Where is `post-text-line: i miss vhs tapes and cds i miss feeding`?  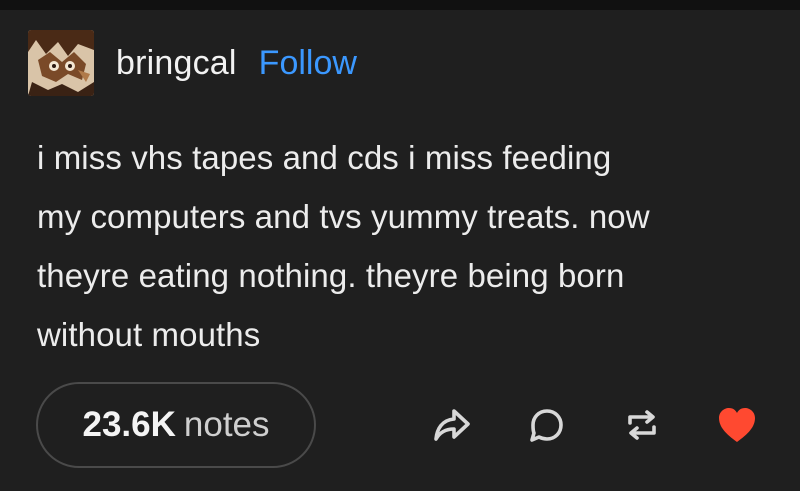 post-text-line: i miss vhs tapes and cds i miss feeding is located at coordinates (324, 157).